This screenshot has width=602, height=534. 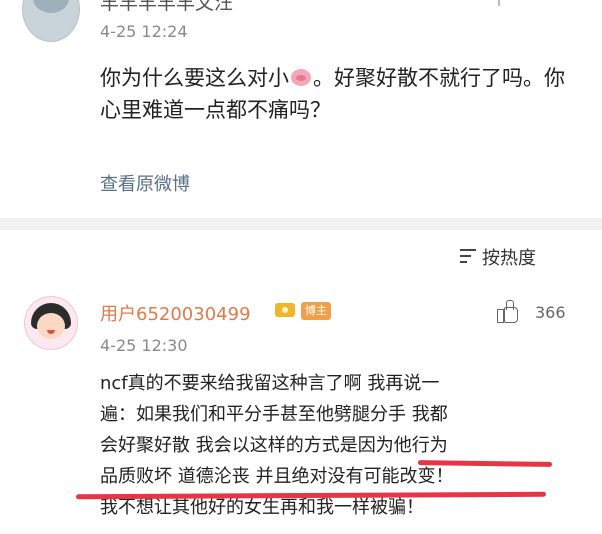 What do you see at coordinates (274, 445) in the screenshot?
I see `comment-line: 会好聚好散 我会以这样的方式是因为他行为` at bounding box center [274, 445].